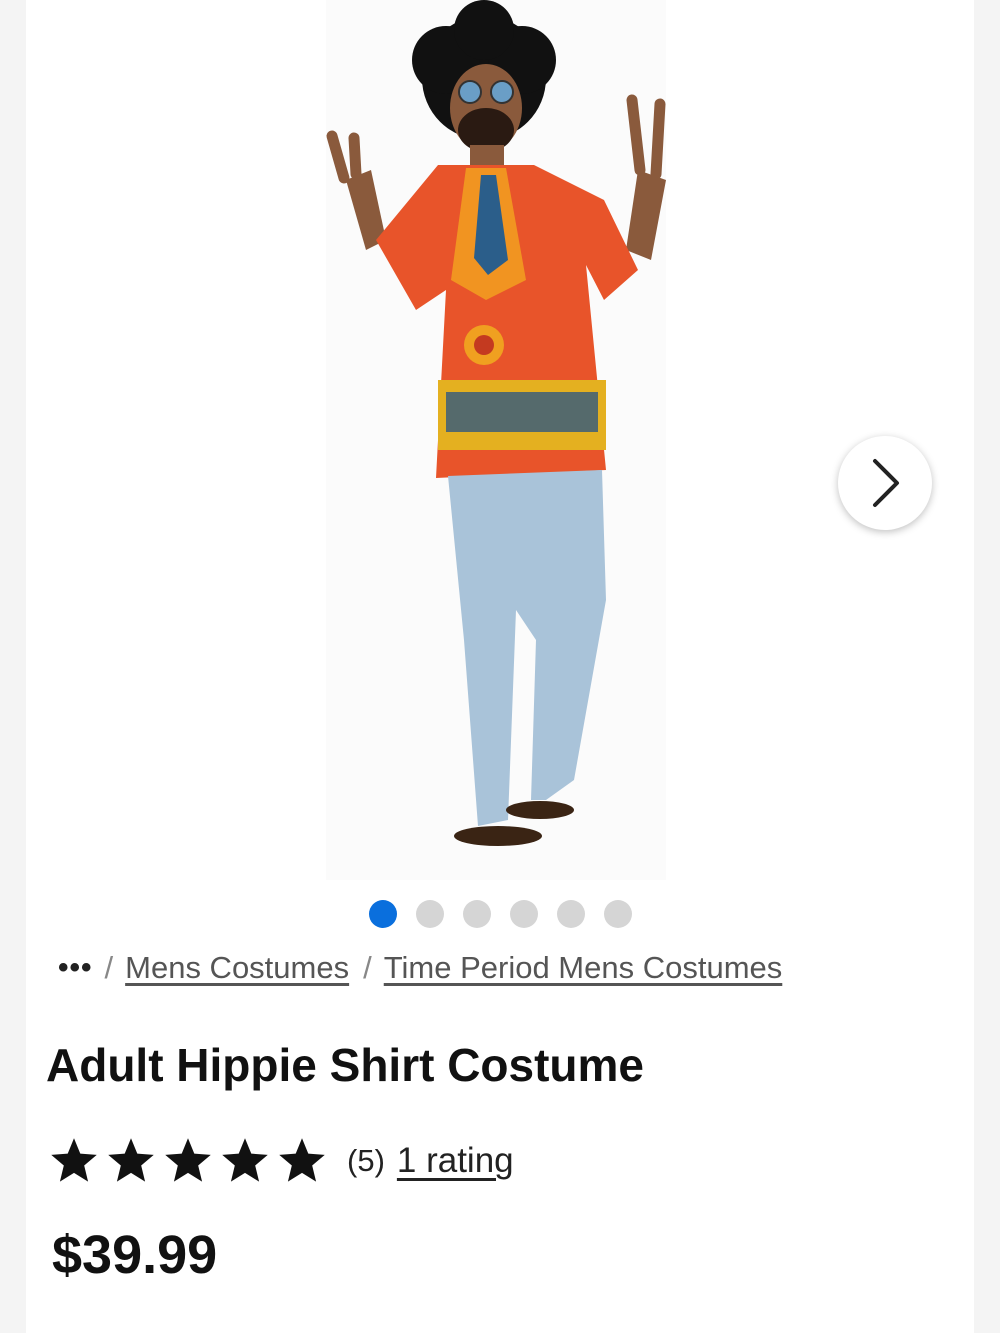 This screenshot has height=1333, width=1000. I want to click on ratings-link: 1 rating, so click(455, 1161).